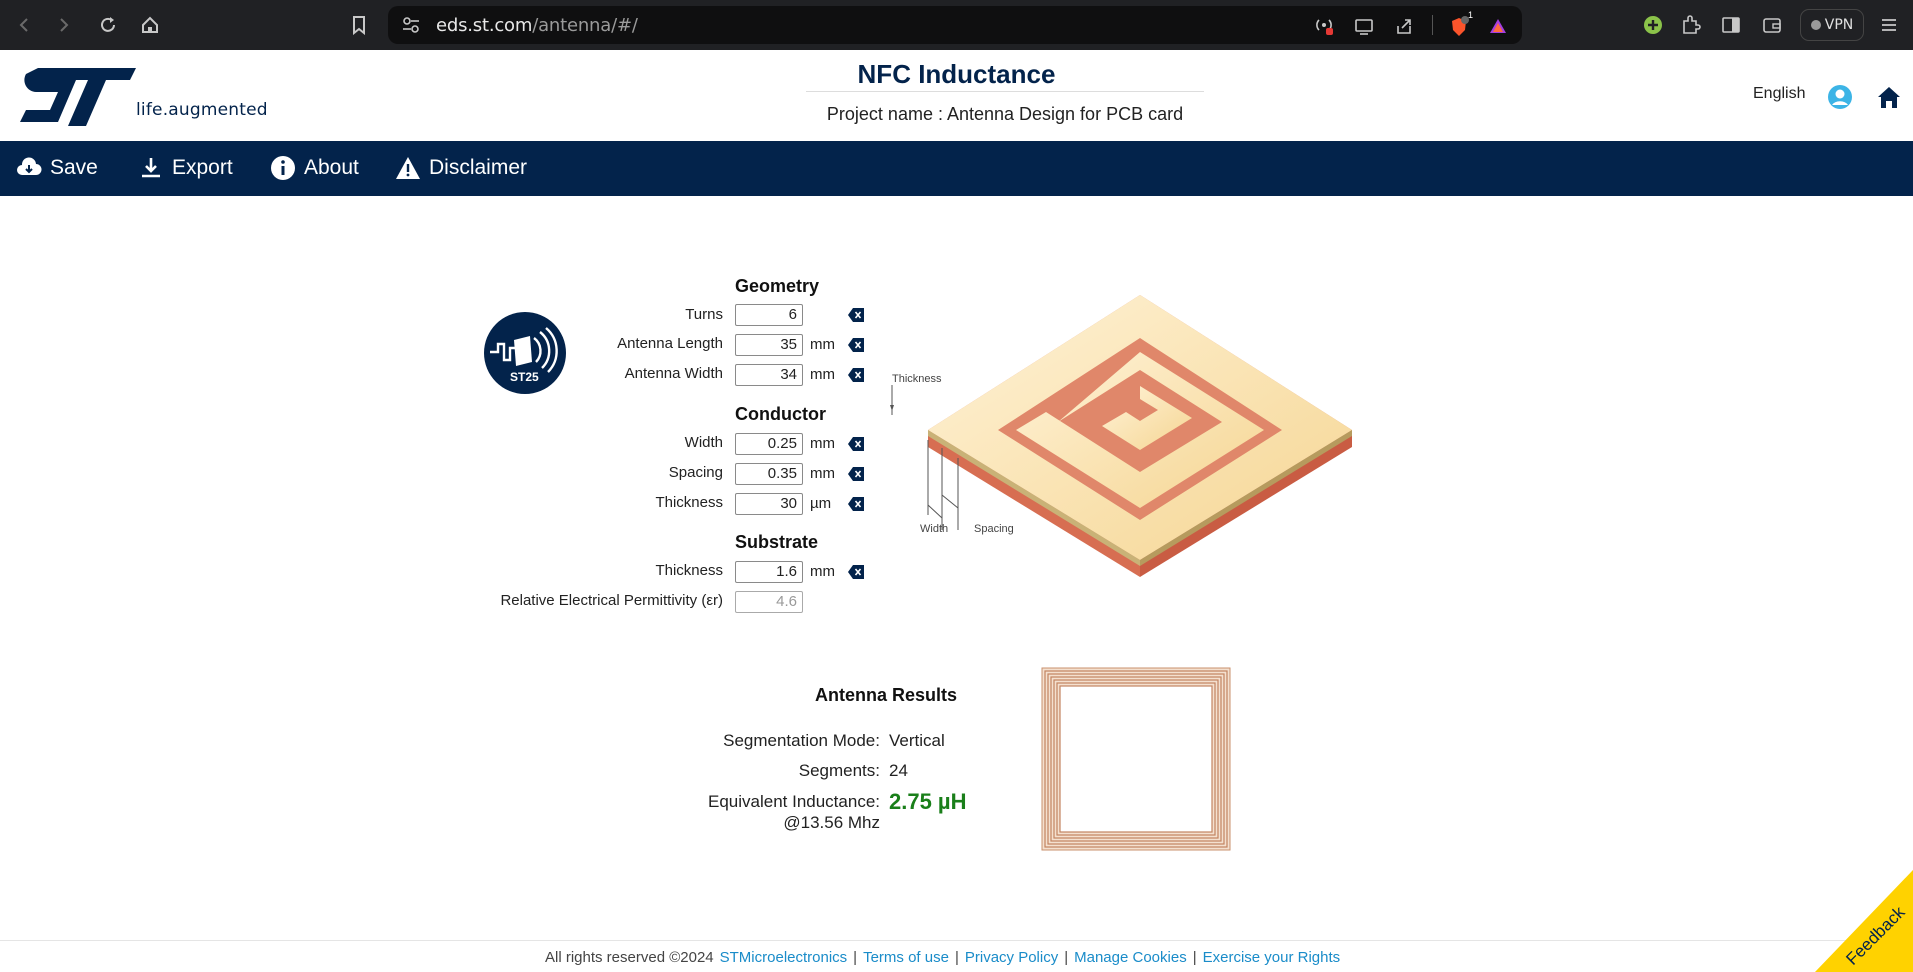  What do you see at coordinates (769, 504) in the screenshot?
I see `conductor-thickness-input: 30` at bounding box center [769, 504].